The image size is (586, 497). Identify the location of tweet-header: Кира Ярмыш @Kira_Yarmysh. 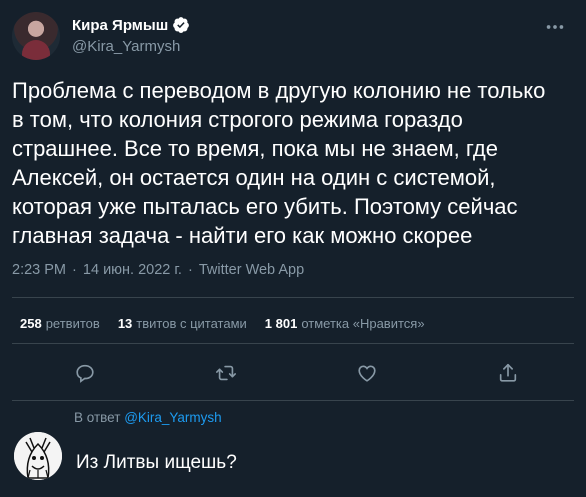
(293, 37).